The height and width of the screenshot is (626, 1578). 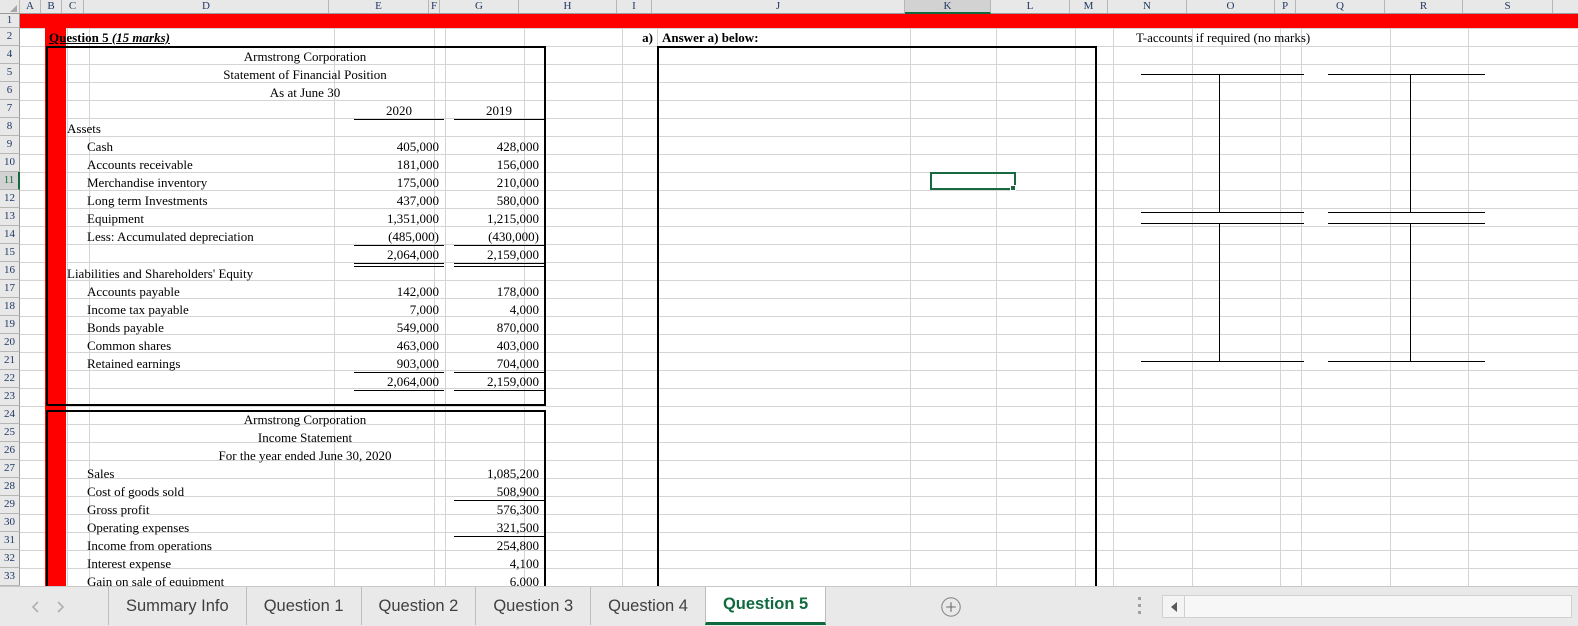 I want to click on question-title-text: Question 5, so click(x=79, y=37).